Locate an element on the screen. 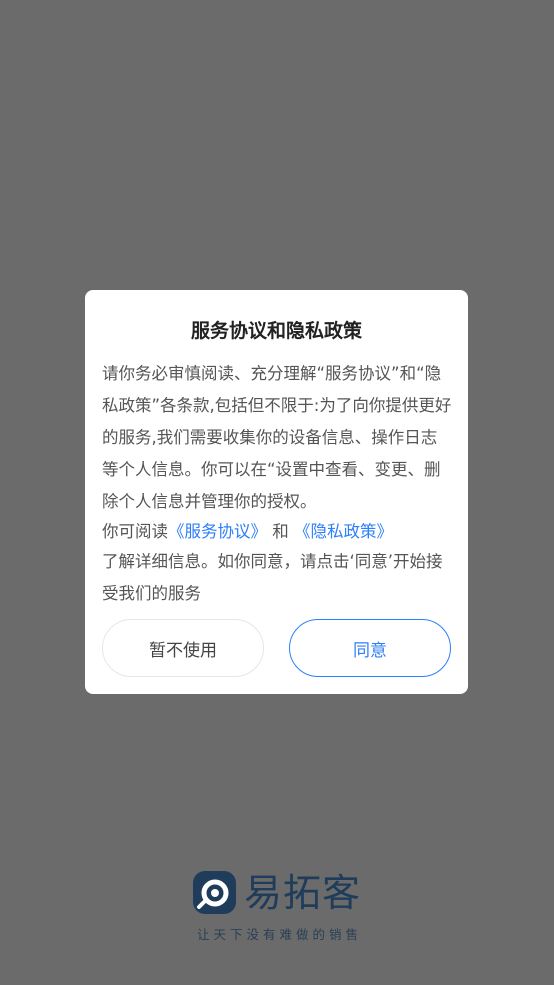 The width and height of the screenshot is (554, 985). consent-tail-text: 了解详细信息。如你同意，请点击‘同意’开始接受我们的服务 is located at coordinates (272, 577).